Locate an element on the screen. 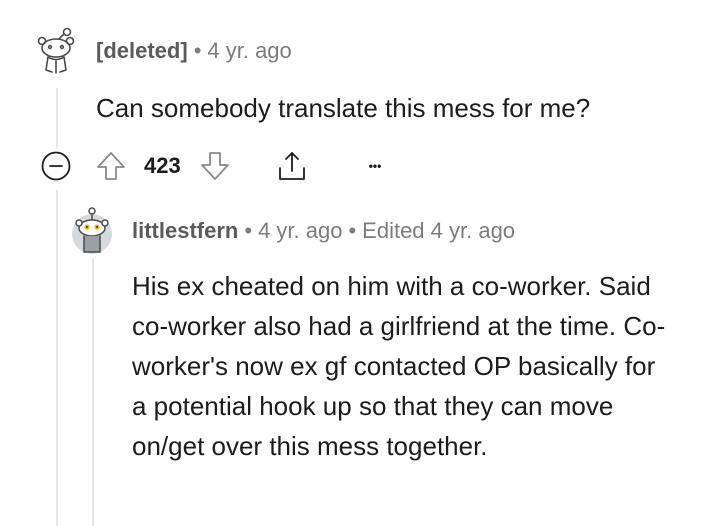 The width and height of the screenshot is (720, 526). comment-author: [deleted] is located at coordinates (142, 50).